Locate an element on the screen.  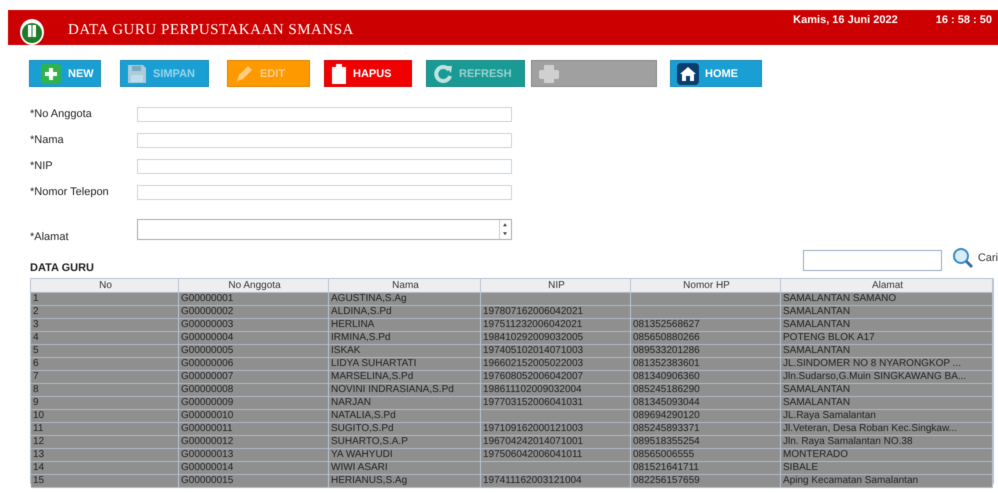
pencil-icon is located at coordinates (244, 74).